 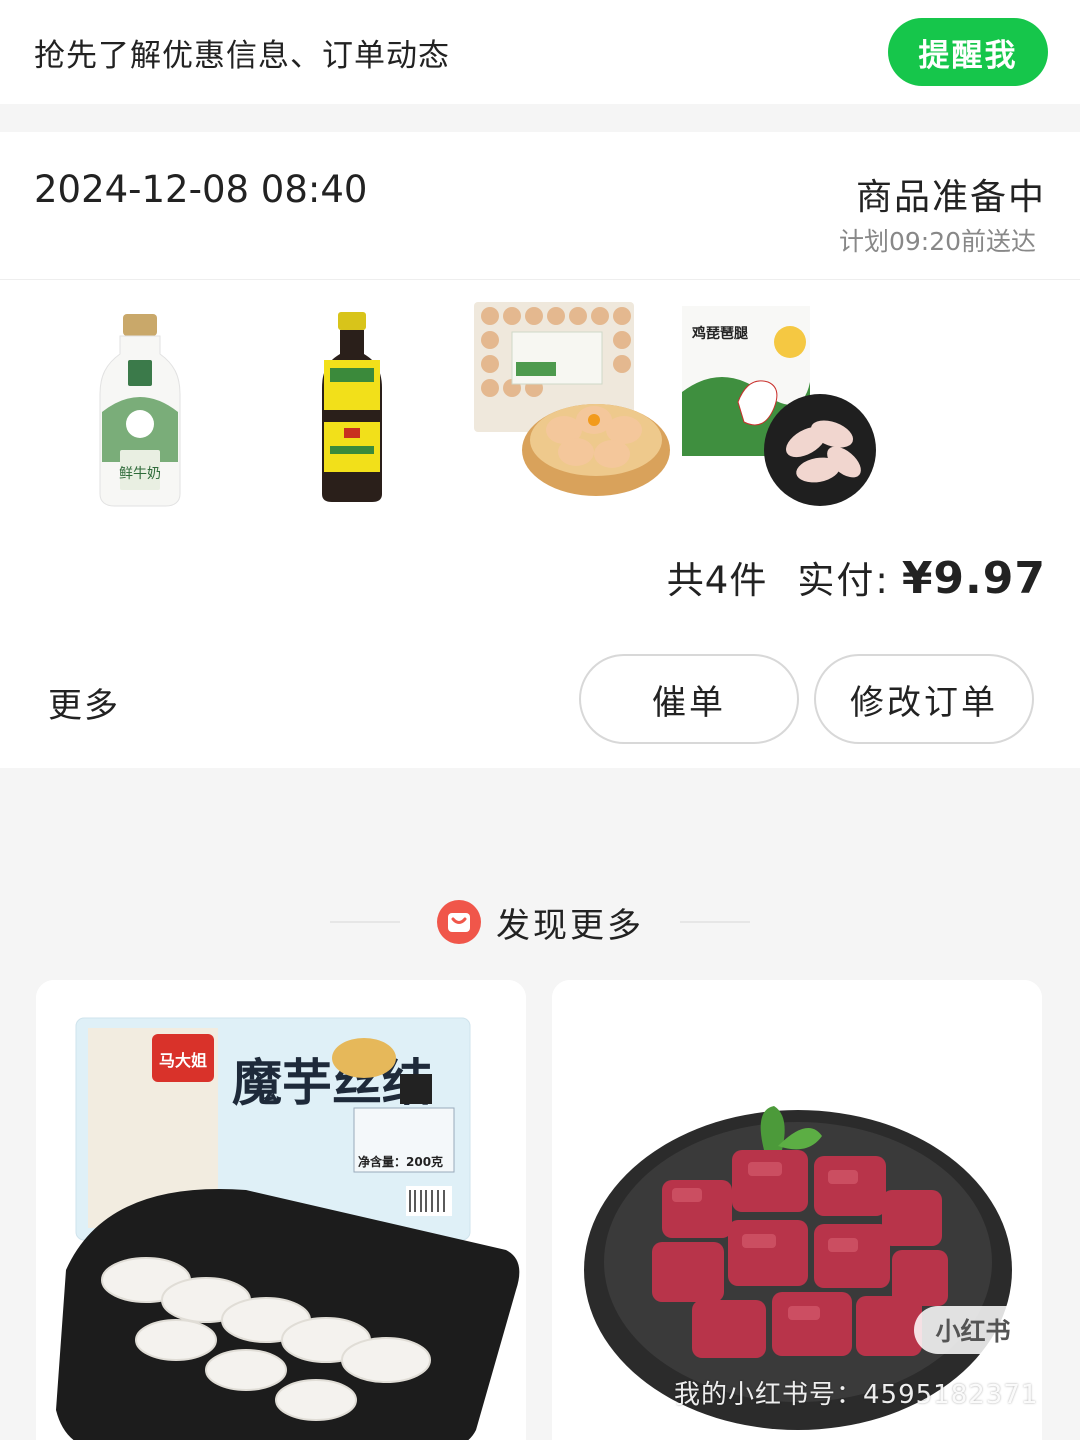 I want to click on notify-text: 抢先了解优惠信息、订单动态, so click(x=242, y=55).